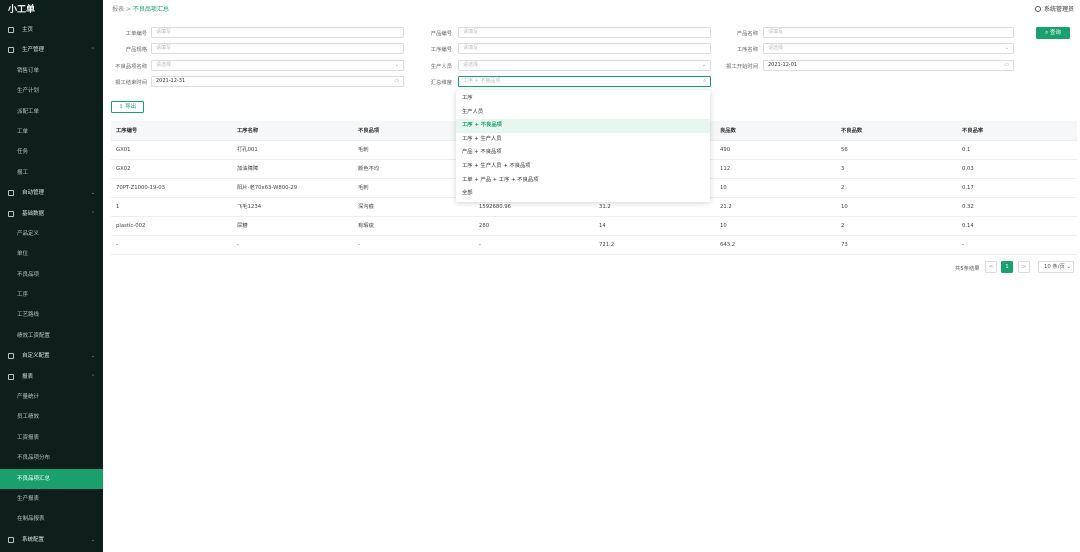 This screenshot has width=1080, height=552. Describe the element at coordinates (51, 193) in the screenshot. I see `sidebar-item-8: 自动管理 ⌄` at that location.